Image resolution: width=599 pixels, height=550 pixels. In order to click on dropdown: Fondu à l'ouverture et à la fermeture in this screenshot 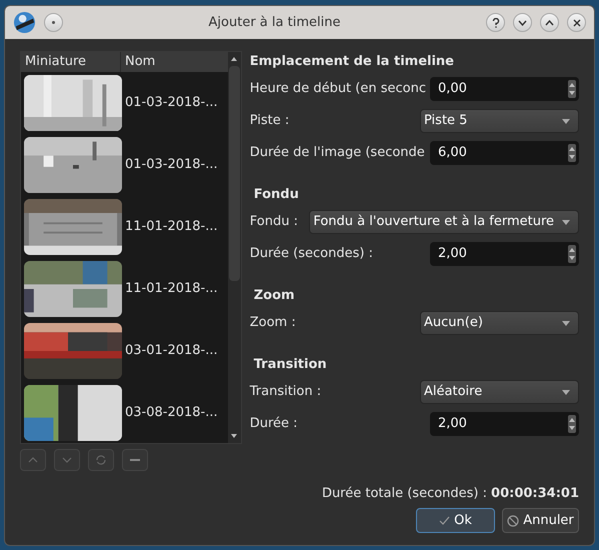, I will do `click(444, 222)`.